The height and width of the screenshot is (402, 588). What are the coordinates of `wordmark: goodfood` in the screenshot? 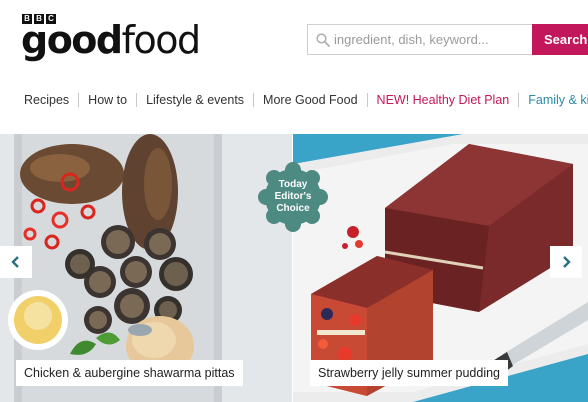 It's located at (111, 40).